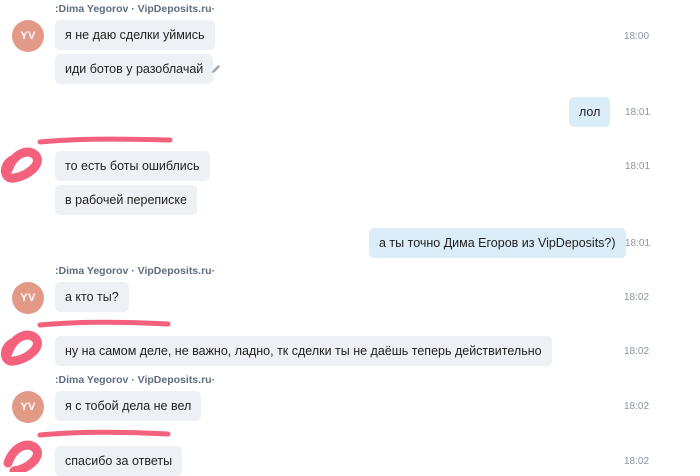 The width and height of the screenshot is (700, 476). Describe the element at coordinates (637, 36) in the screenshot. I see `message-time: 18:00` at that location.